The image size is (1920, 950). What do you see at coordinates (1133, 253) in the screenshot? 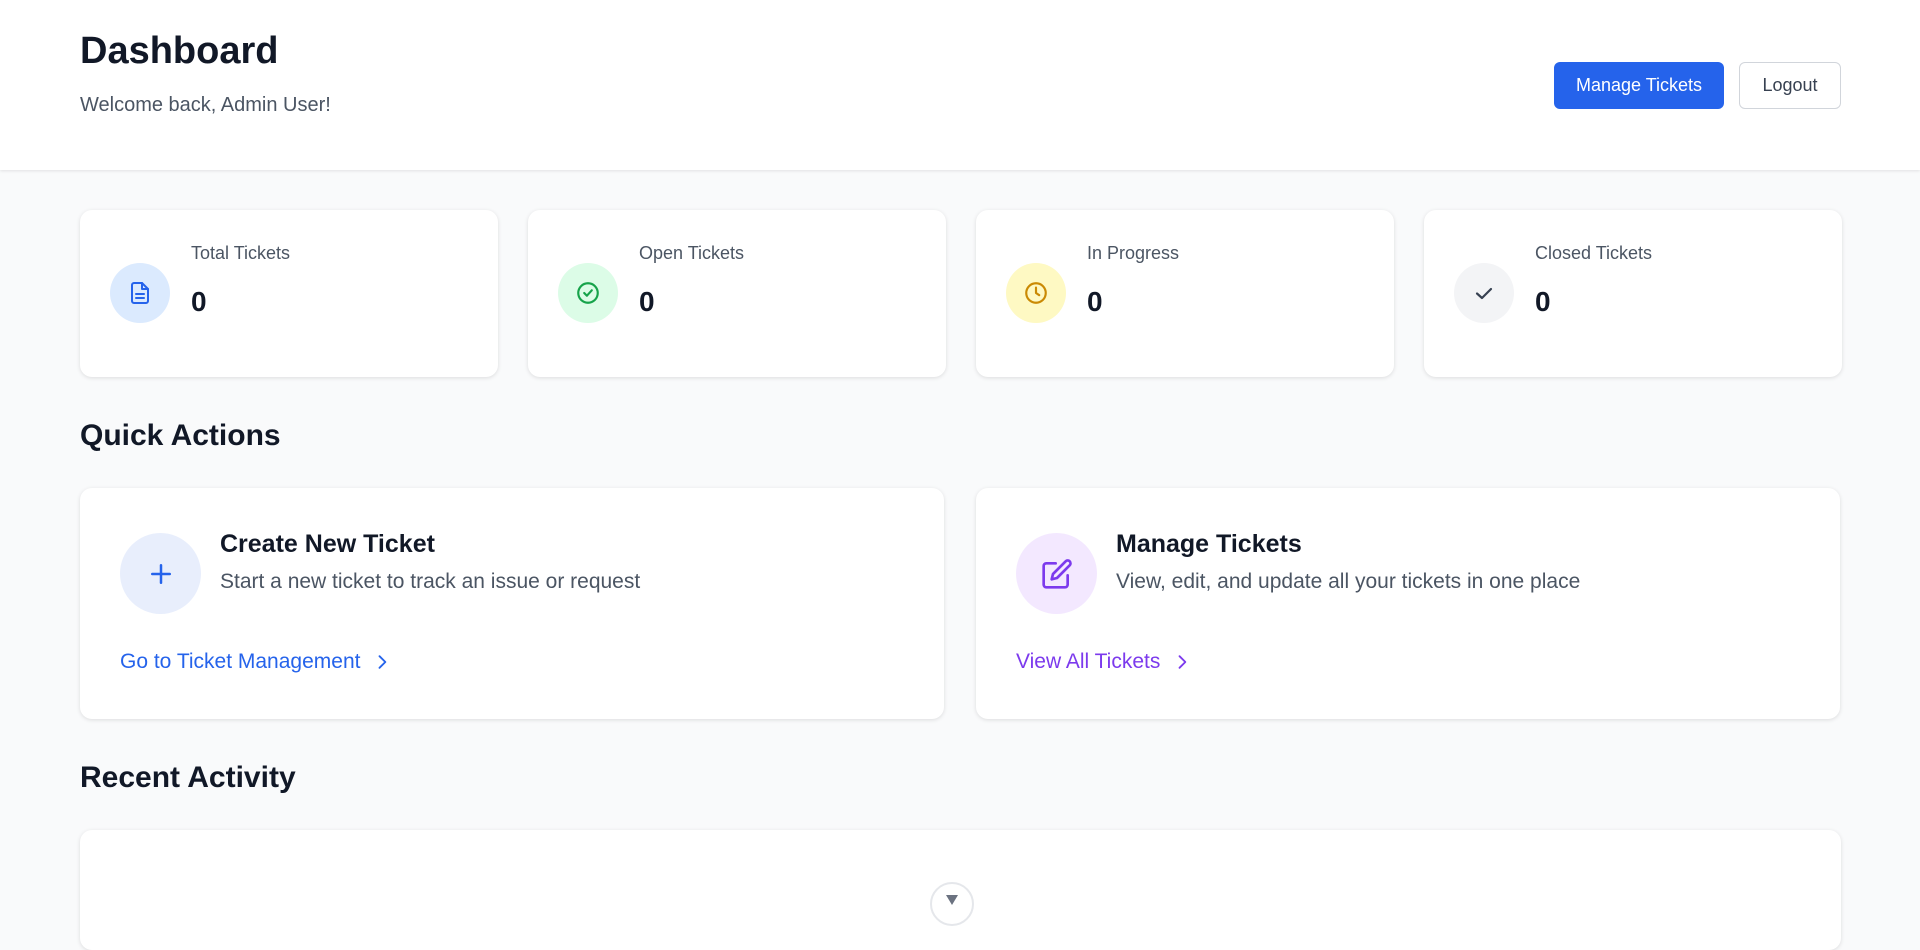
I see `stat-label: In Progress` at bounding box center [1133, 253].